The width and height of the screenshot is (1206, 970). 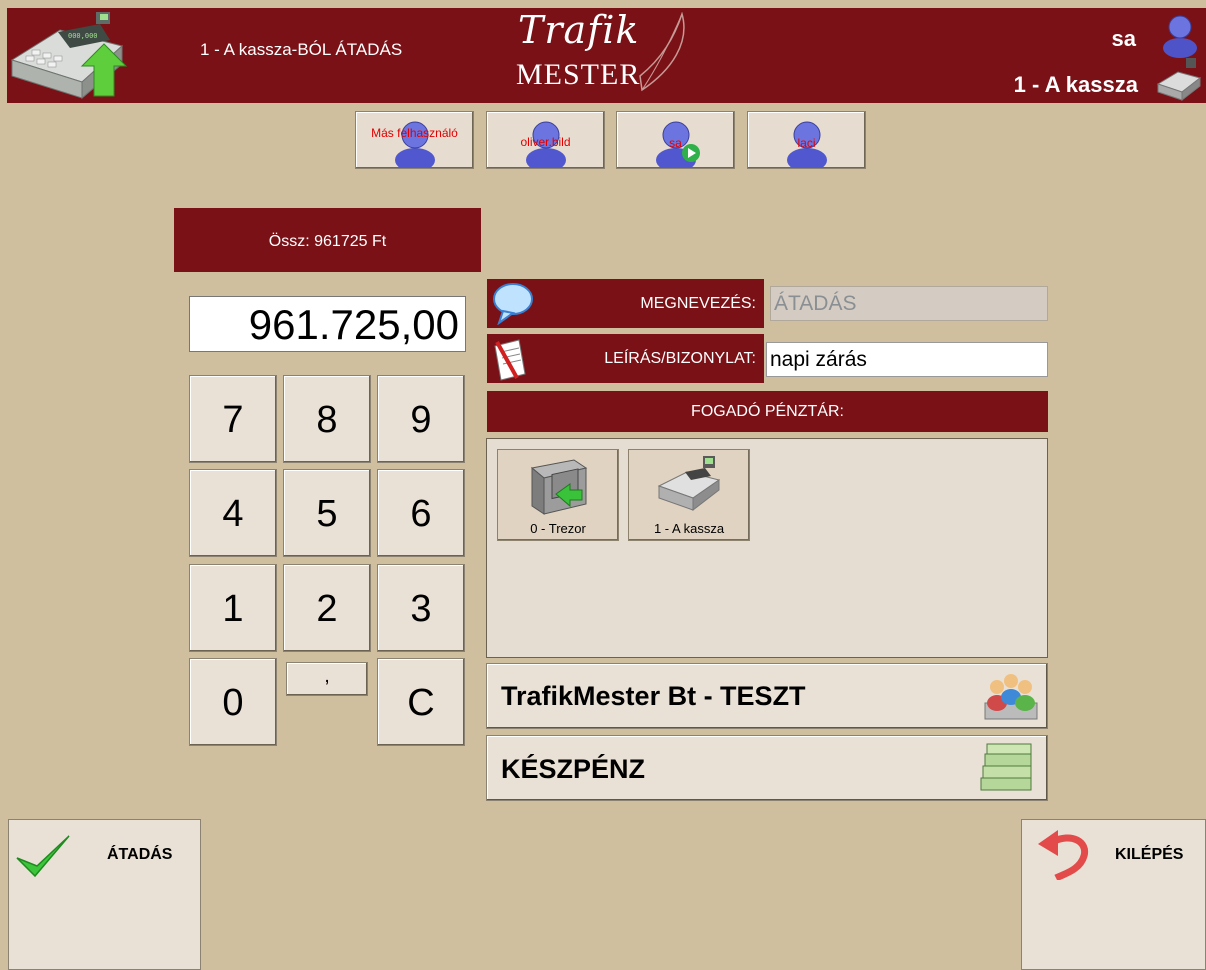 I want to click on user-button-other: Más felhasználó, so click(x=414, y=140).